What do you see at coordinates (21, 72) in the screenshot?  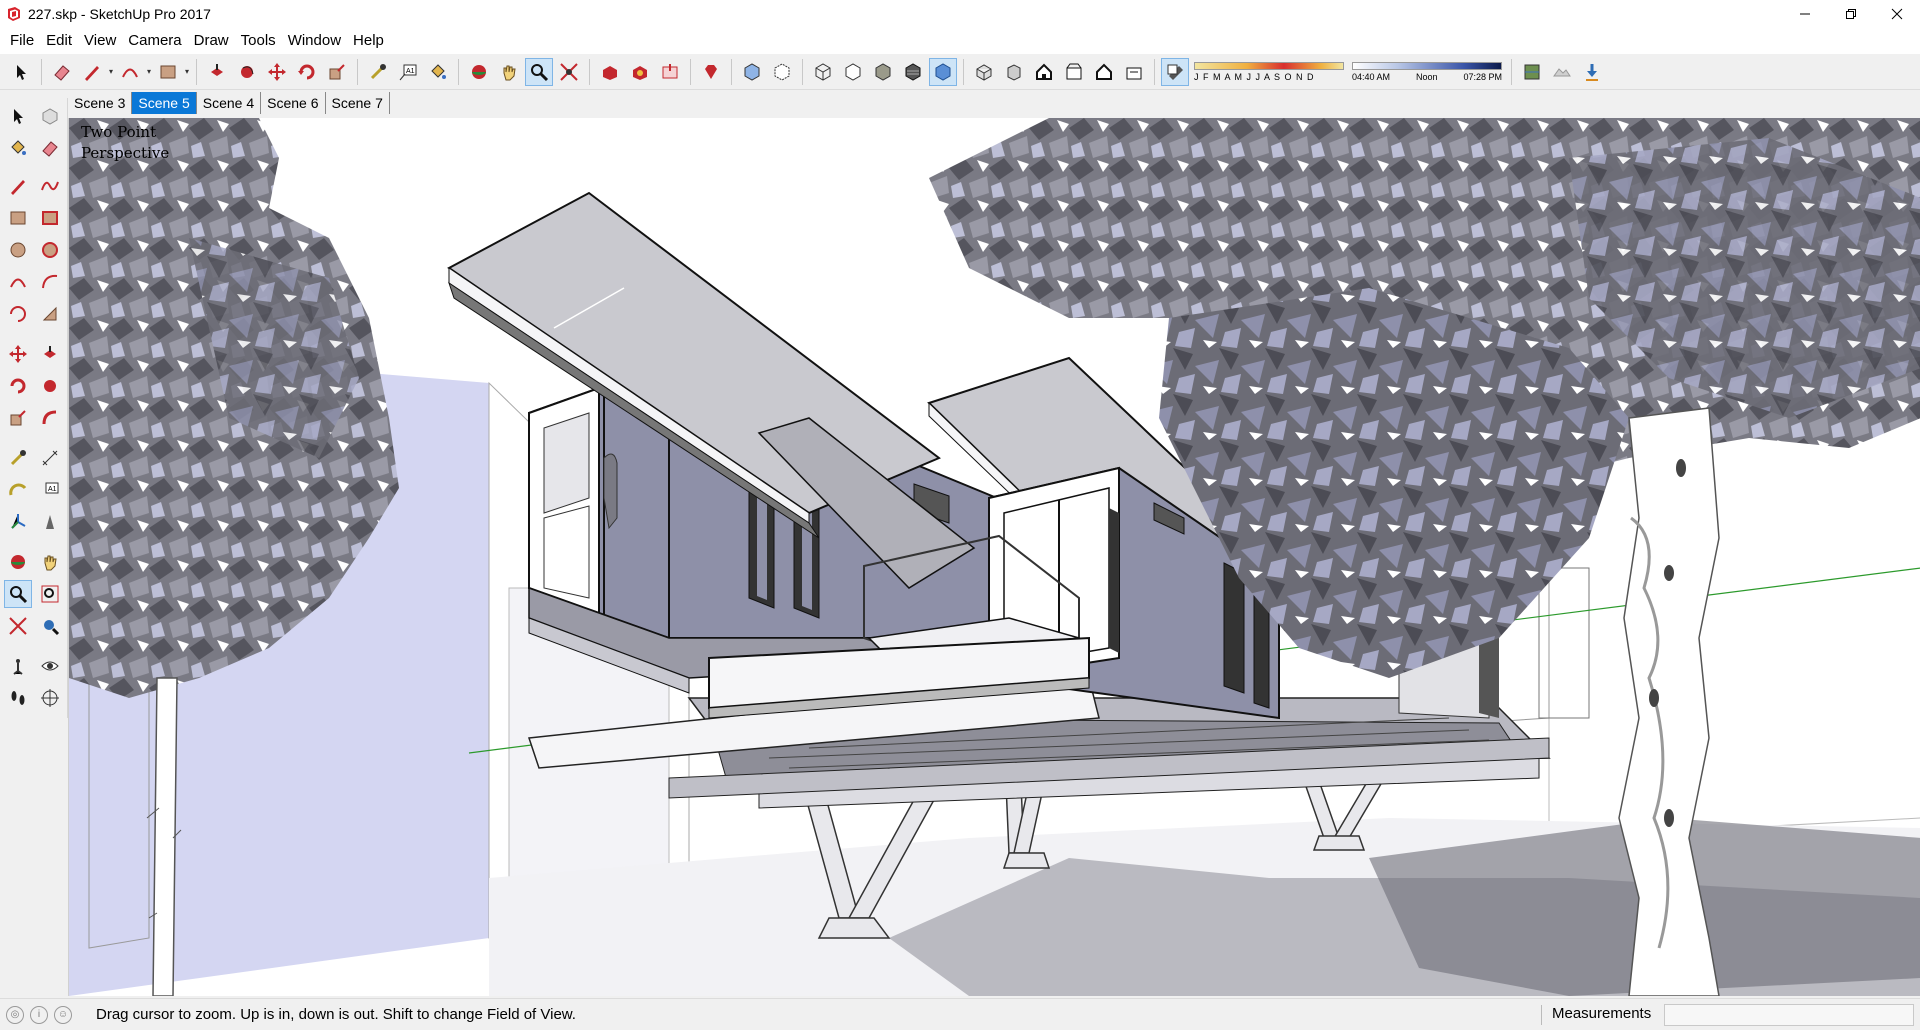 I see `select-tool-button` at bounding box center [21, 72].